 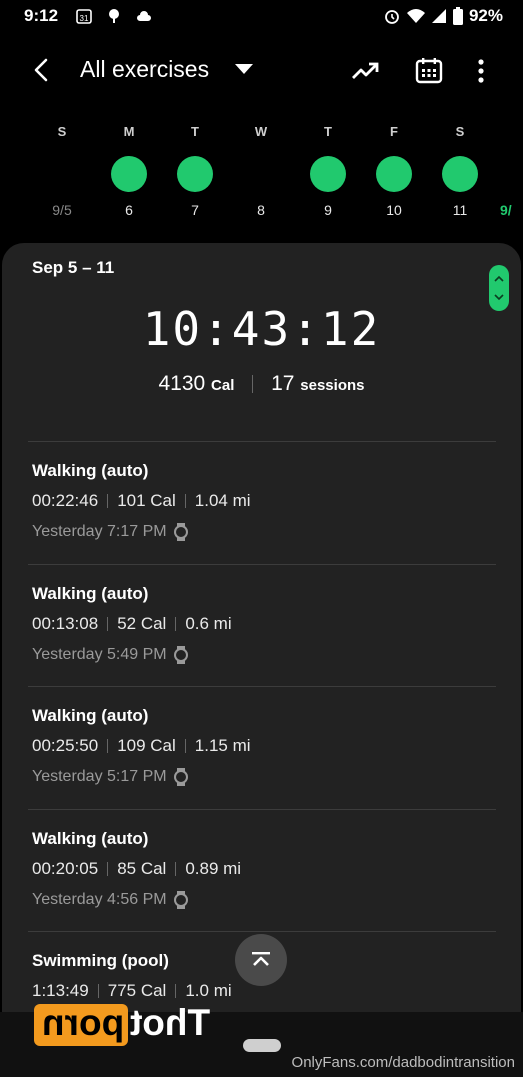 I want to click on summary-stats: 4130 Cal 17 sessions, so click(x=261, y=384).